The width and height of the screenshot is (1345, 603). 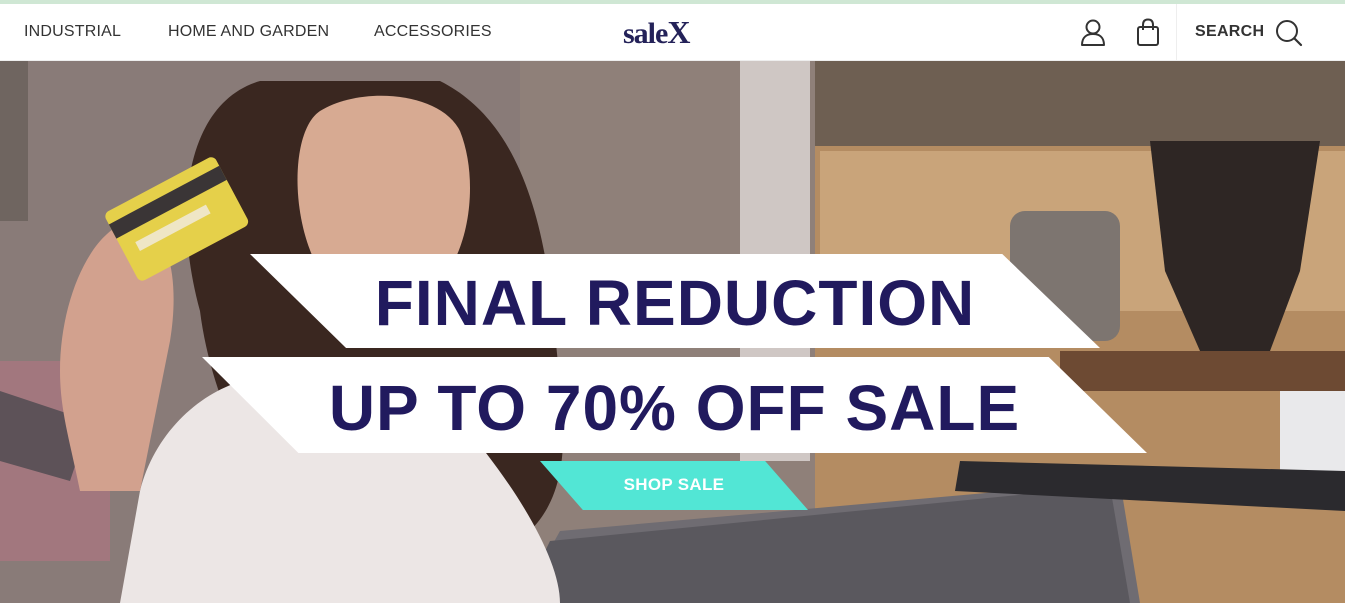 What do you see at coordinates (1094, 33) in the screenshot?
I see `user-icon` at bounding box center [1094, 33].